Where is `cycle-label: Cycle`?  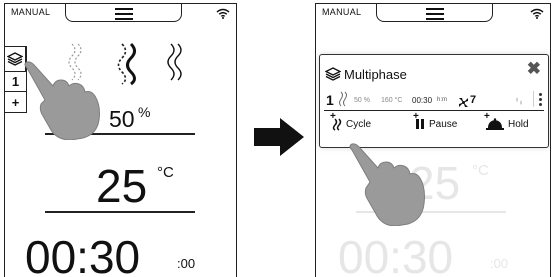 cycle-label: Cycle is located at coordinates (359, 124).